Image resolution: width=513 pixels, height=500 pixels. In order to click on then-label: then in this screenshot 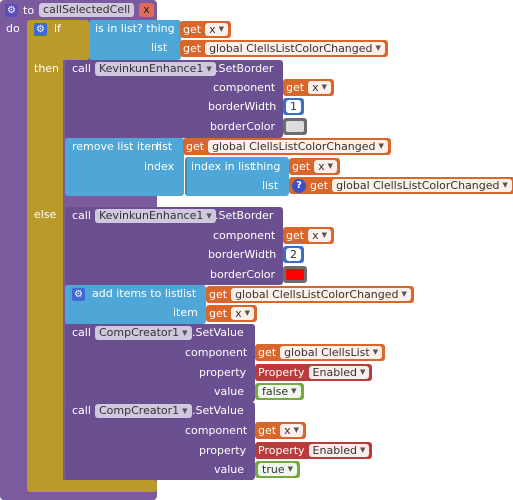, I will do `click(47, 68)`.